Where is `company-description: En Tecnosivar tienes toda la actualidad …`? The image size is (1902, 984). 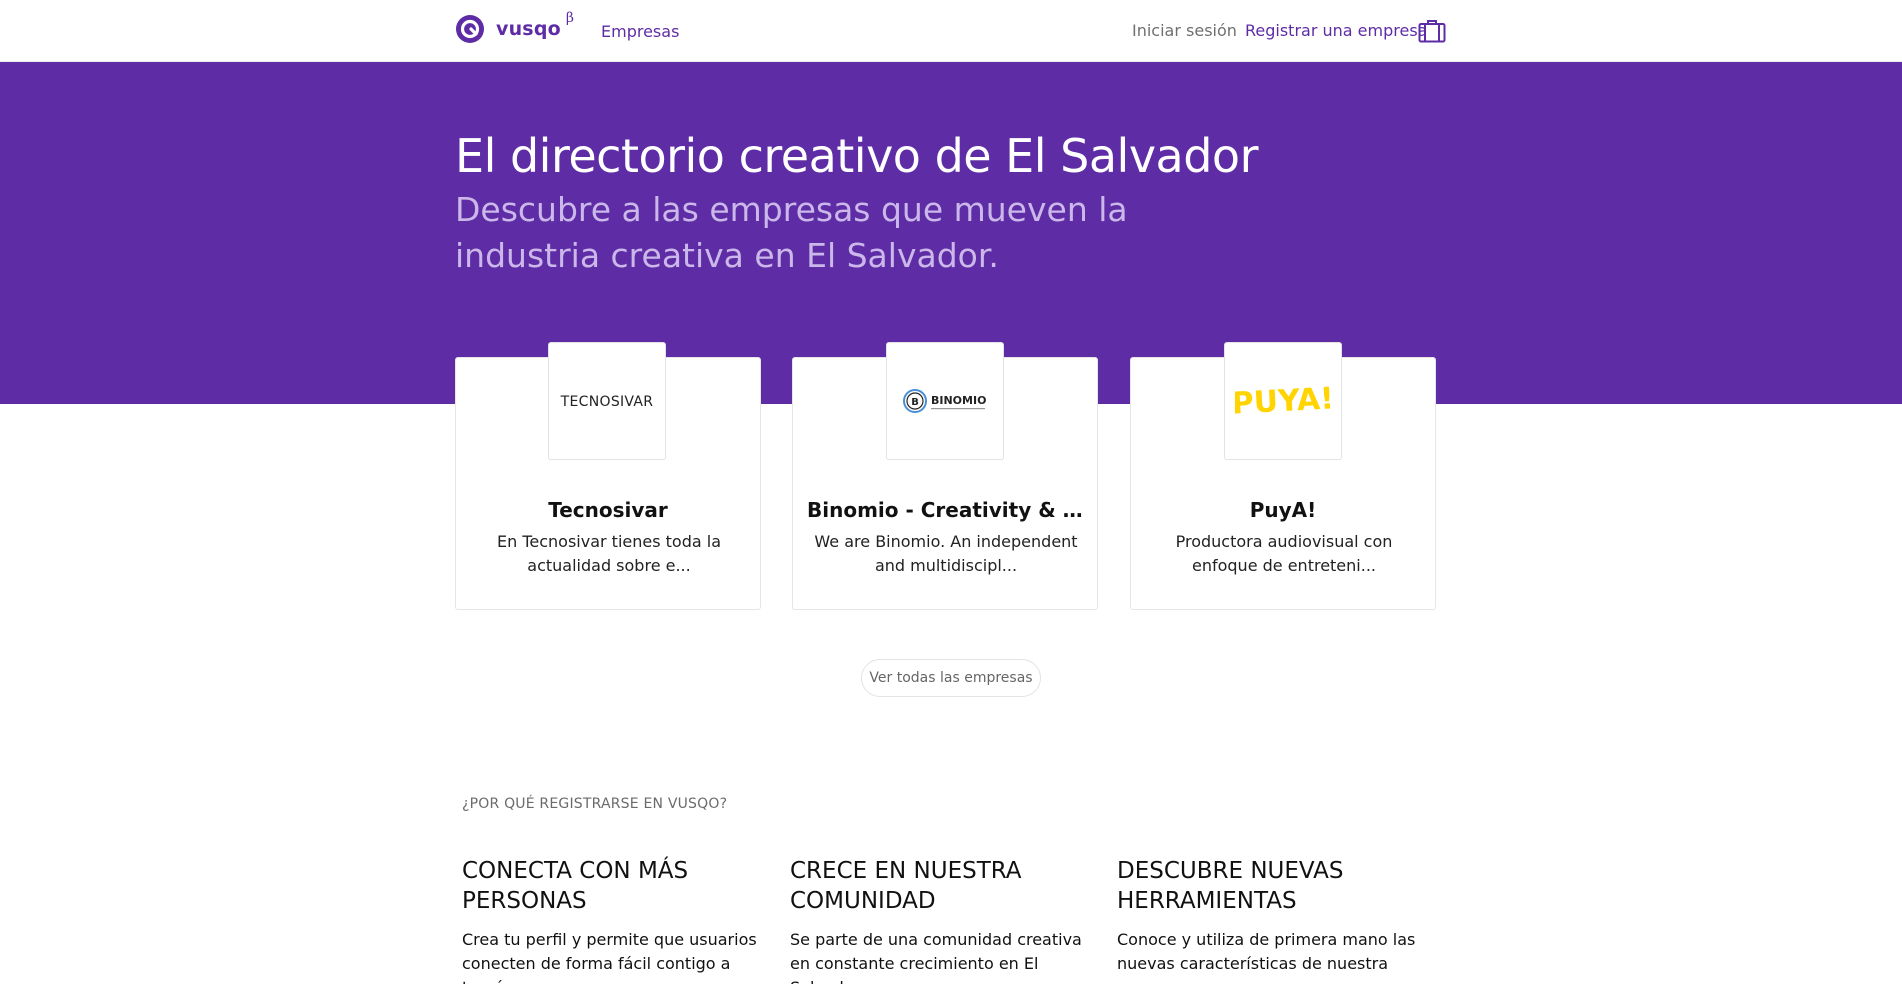
company-description: En Tecnosivar tienes toda la actualidad … is located at coordinates (608, 553).